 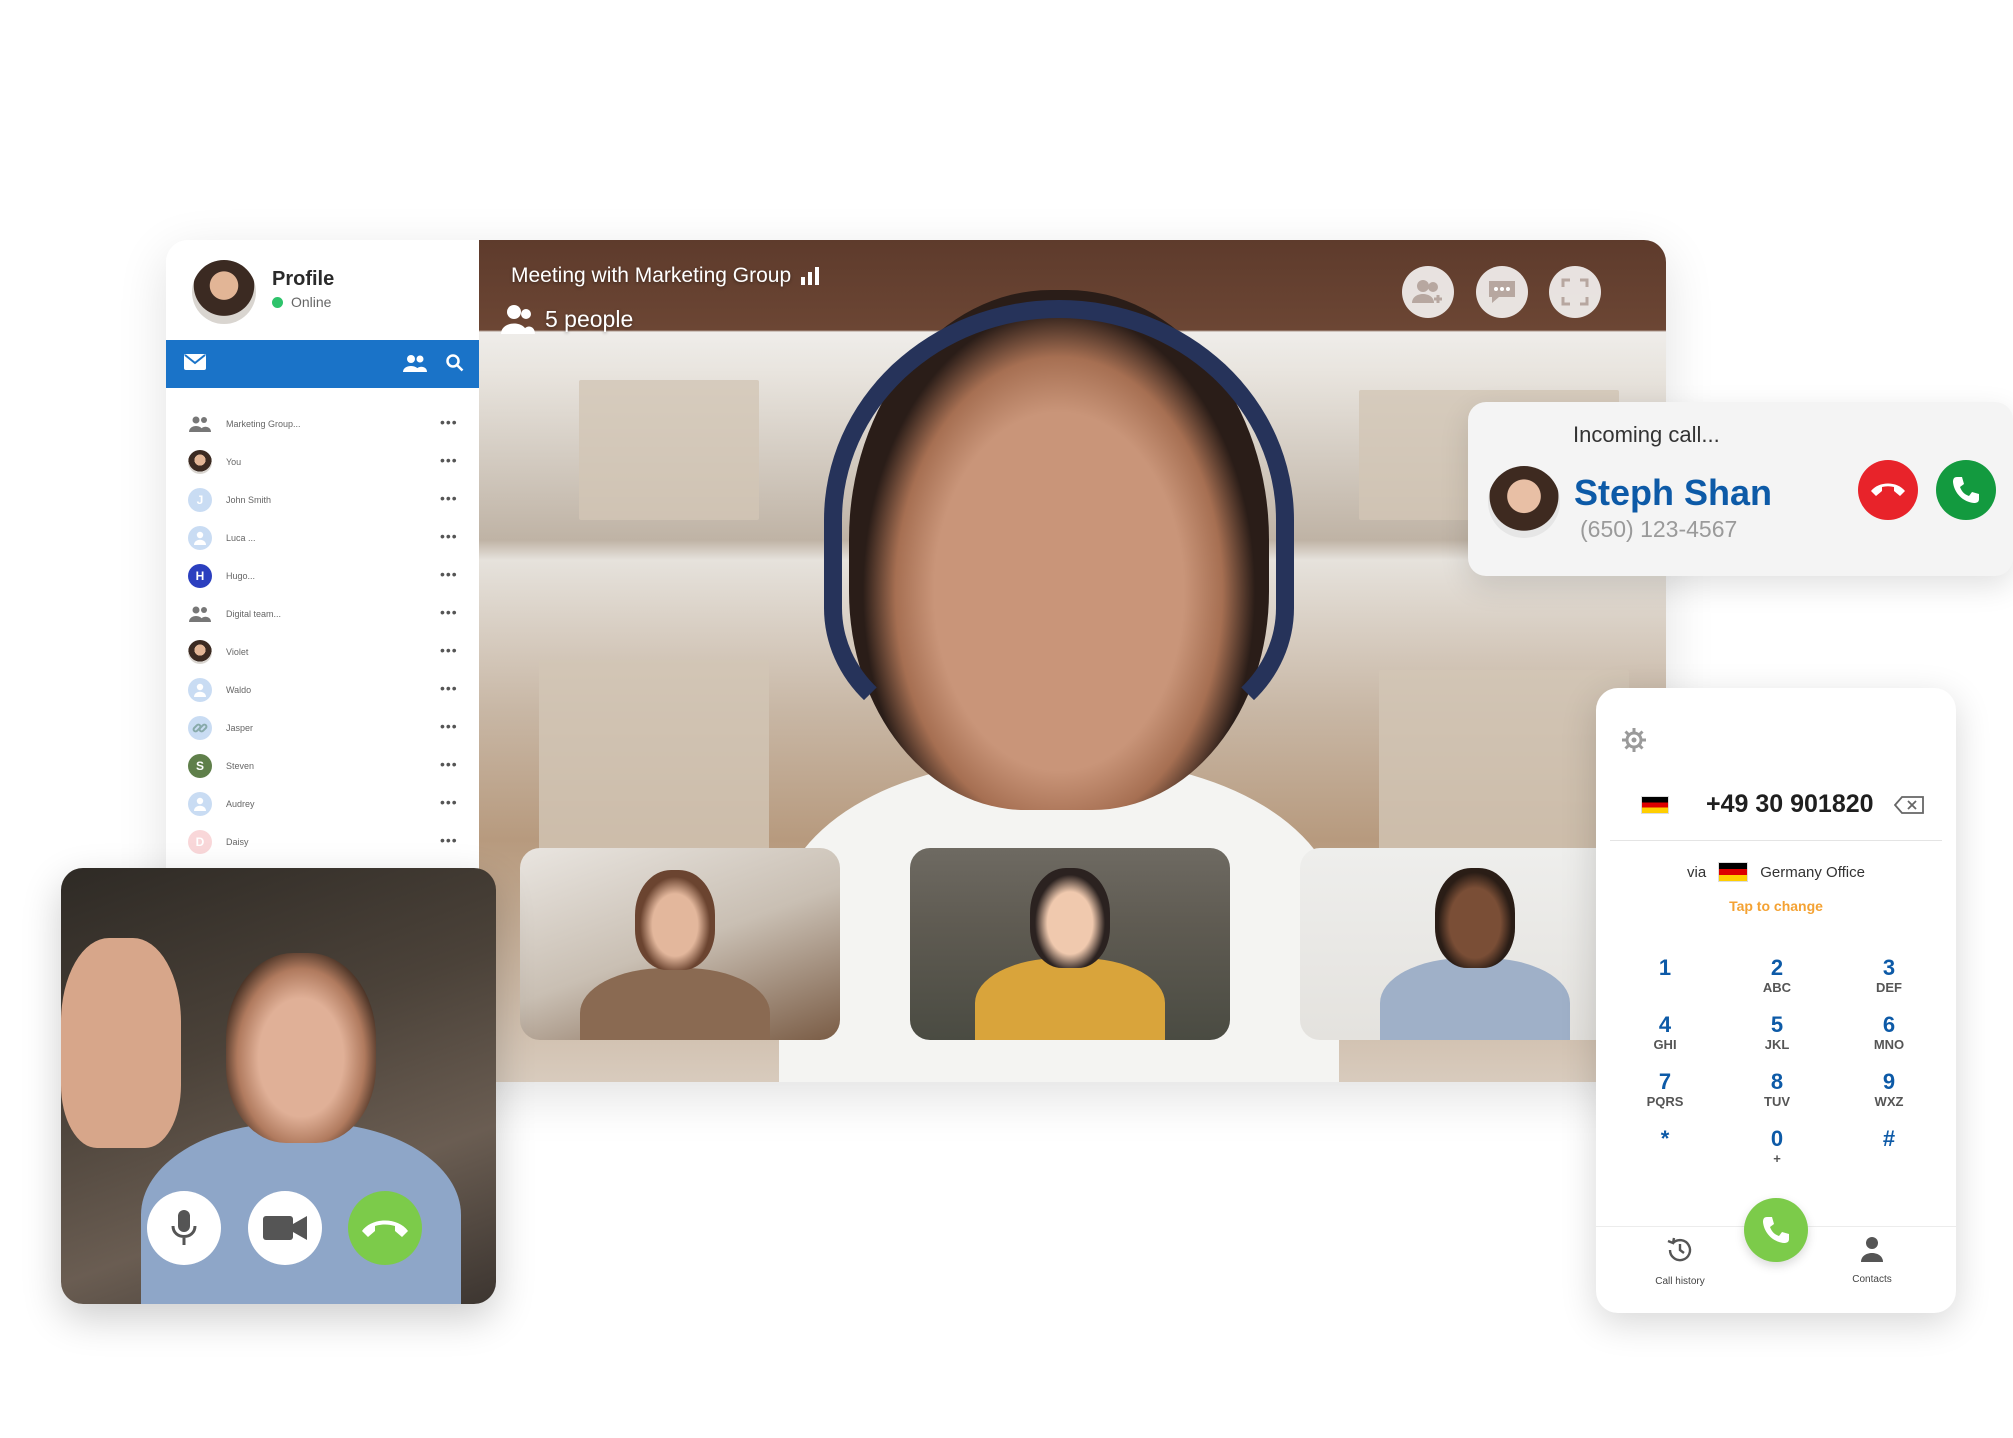 I want to click on link-icon, so click(x=200, y=728).